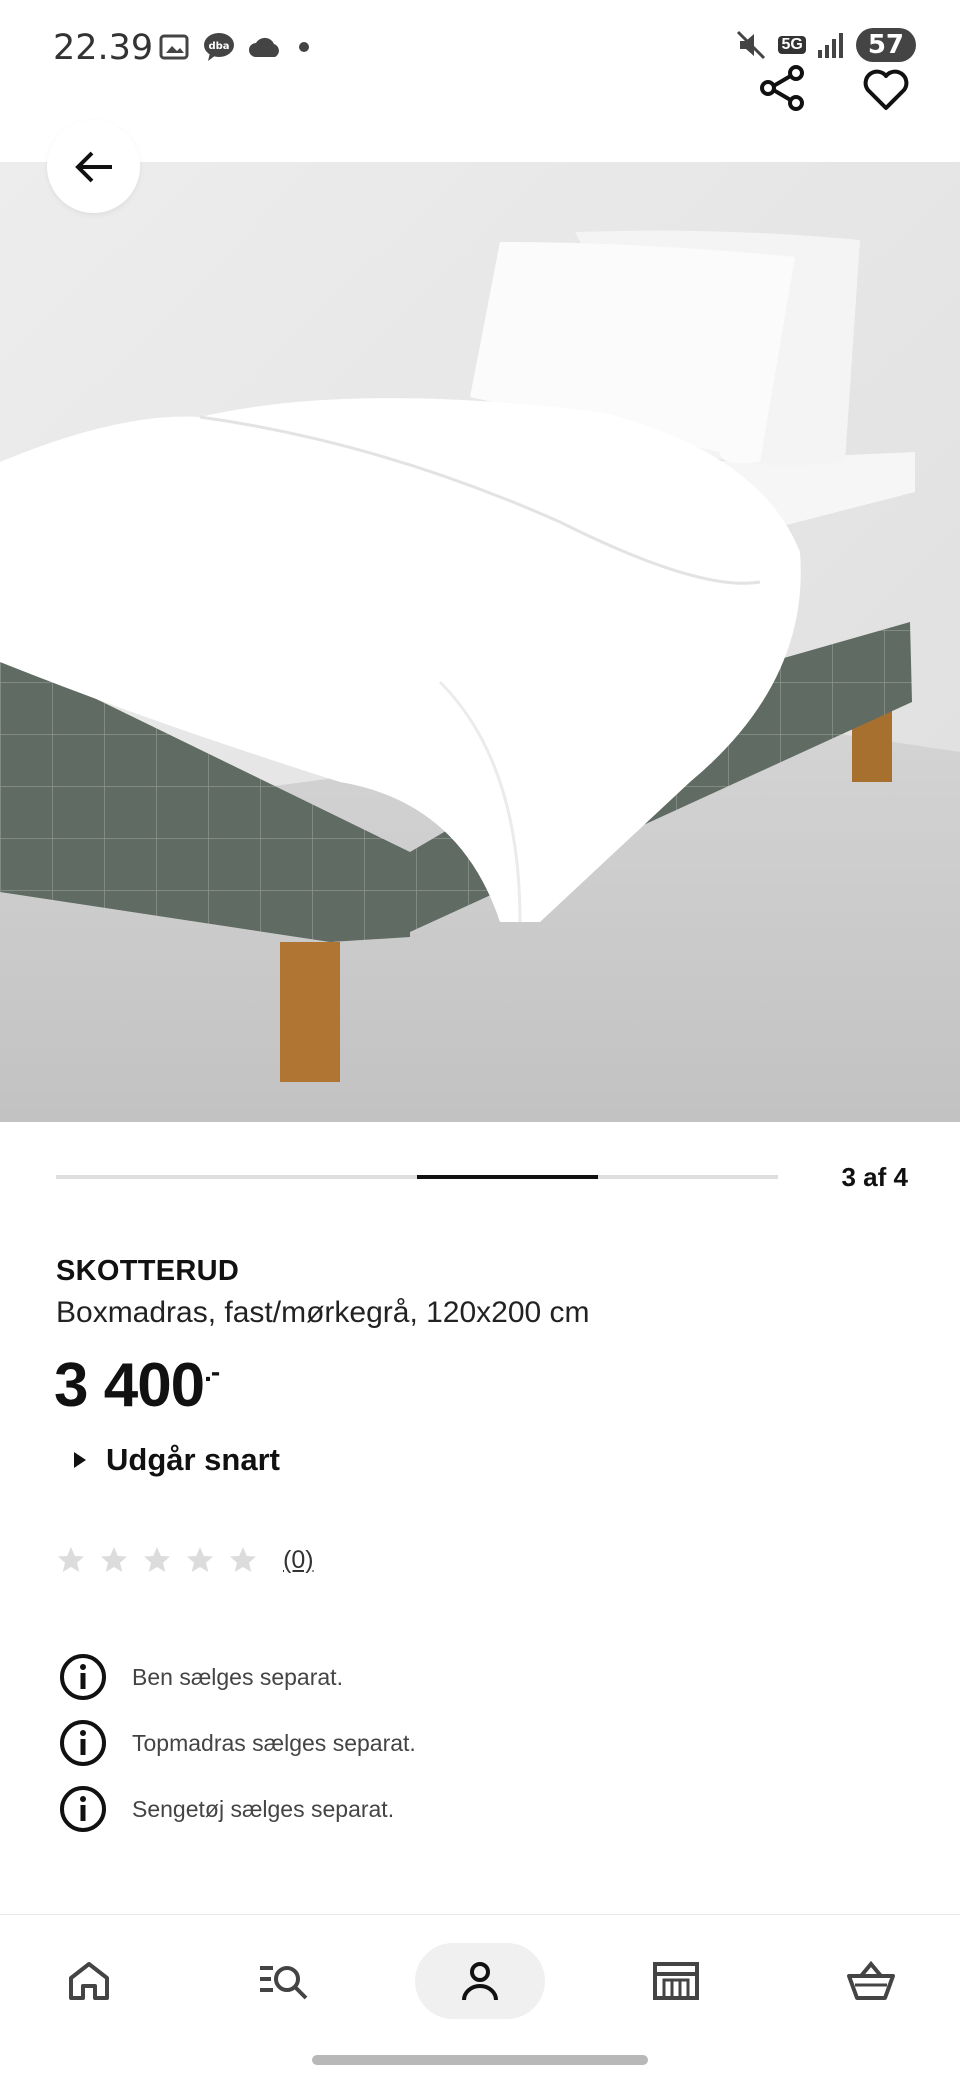 This screenshot has height=2080, width=960. What do you see at coordinates (480, 2060) in the screenshot?
I see `home-indicator` at bounding box center [480, 2060].